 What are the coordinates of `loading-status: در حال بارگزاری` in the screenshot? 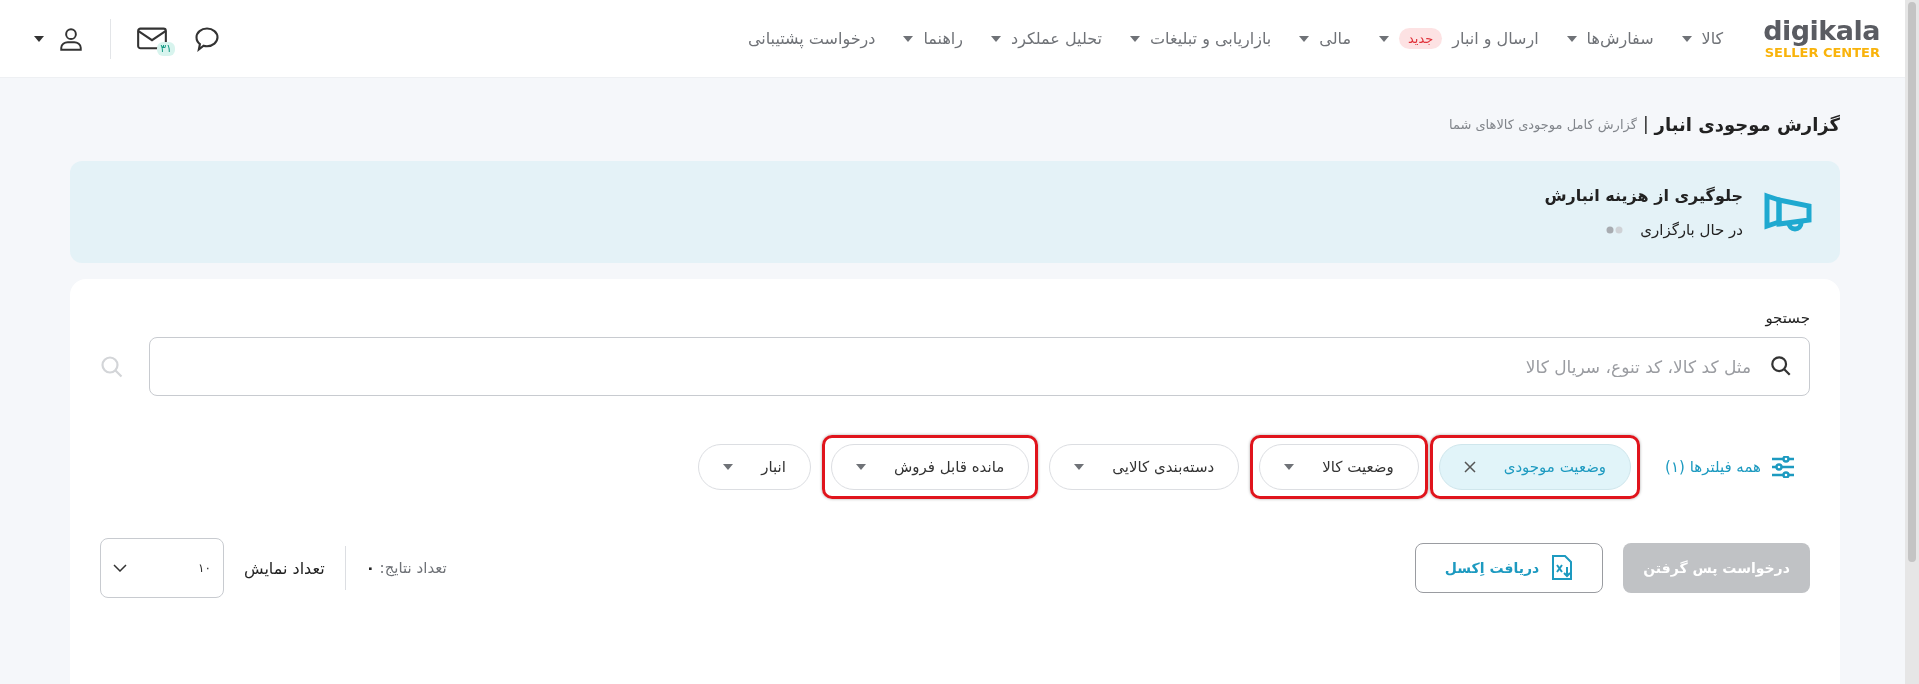 It's located at (1691, 229).